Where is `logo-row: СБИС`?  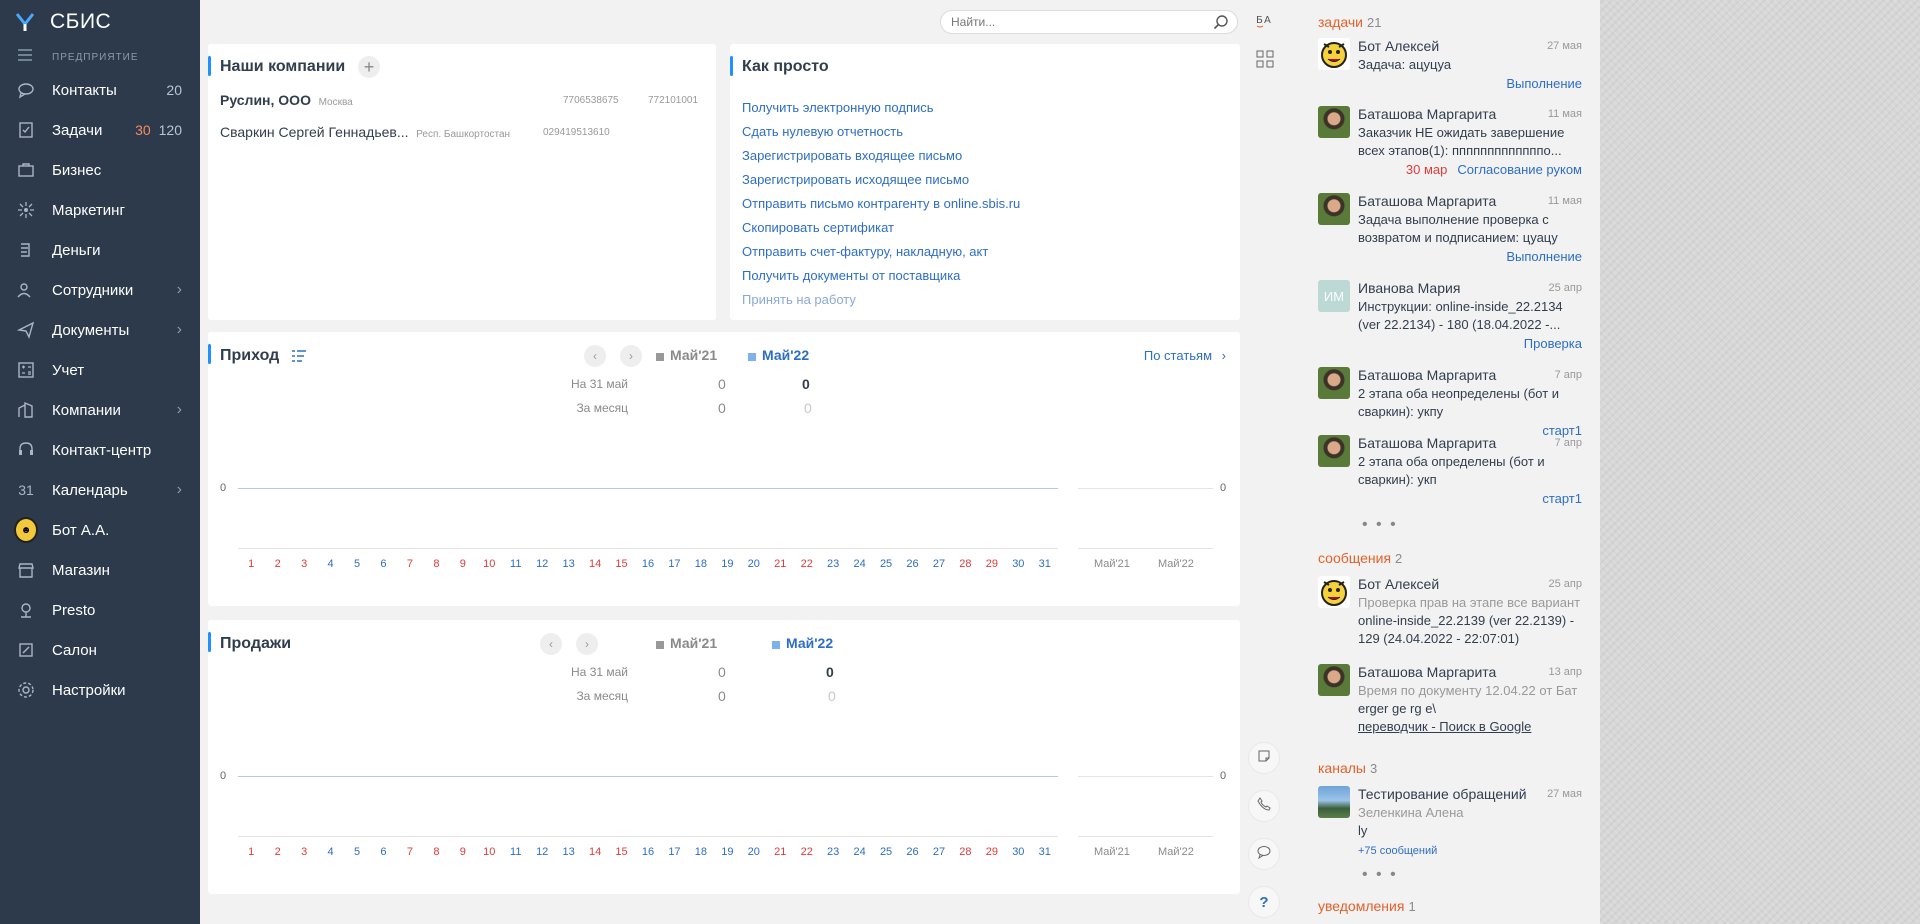
logo-row: СБИС is located at coordinates (100, 22).